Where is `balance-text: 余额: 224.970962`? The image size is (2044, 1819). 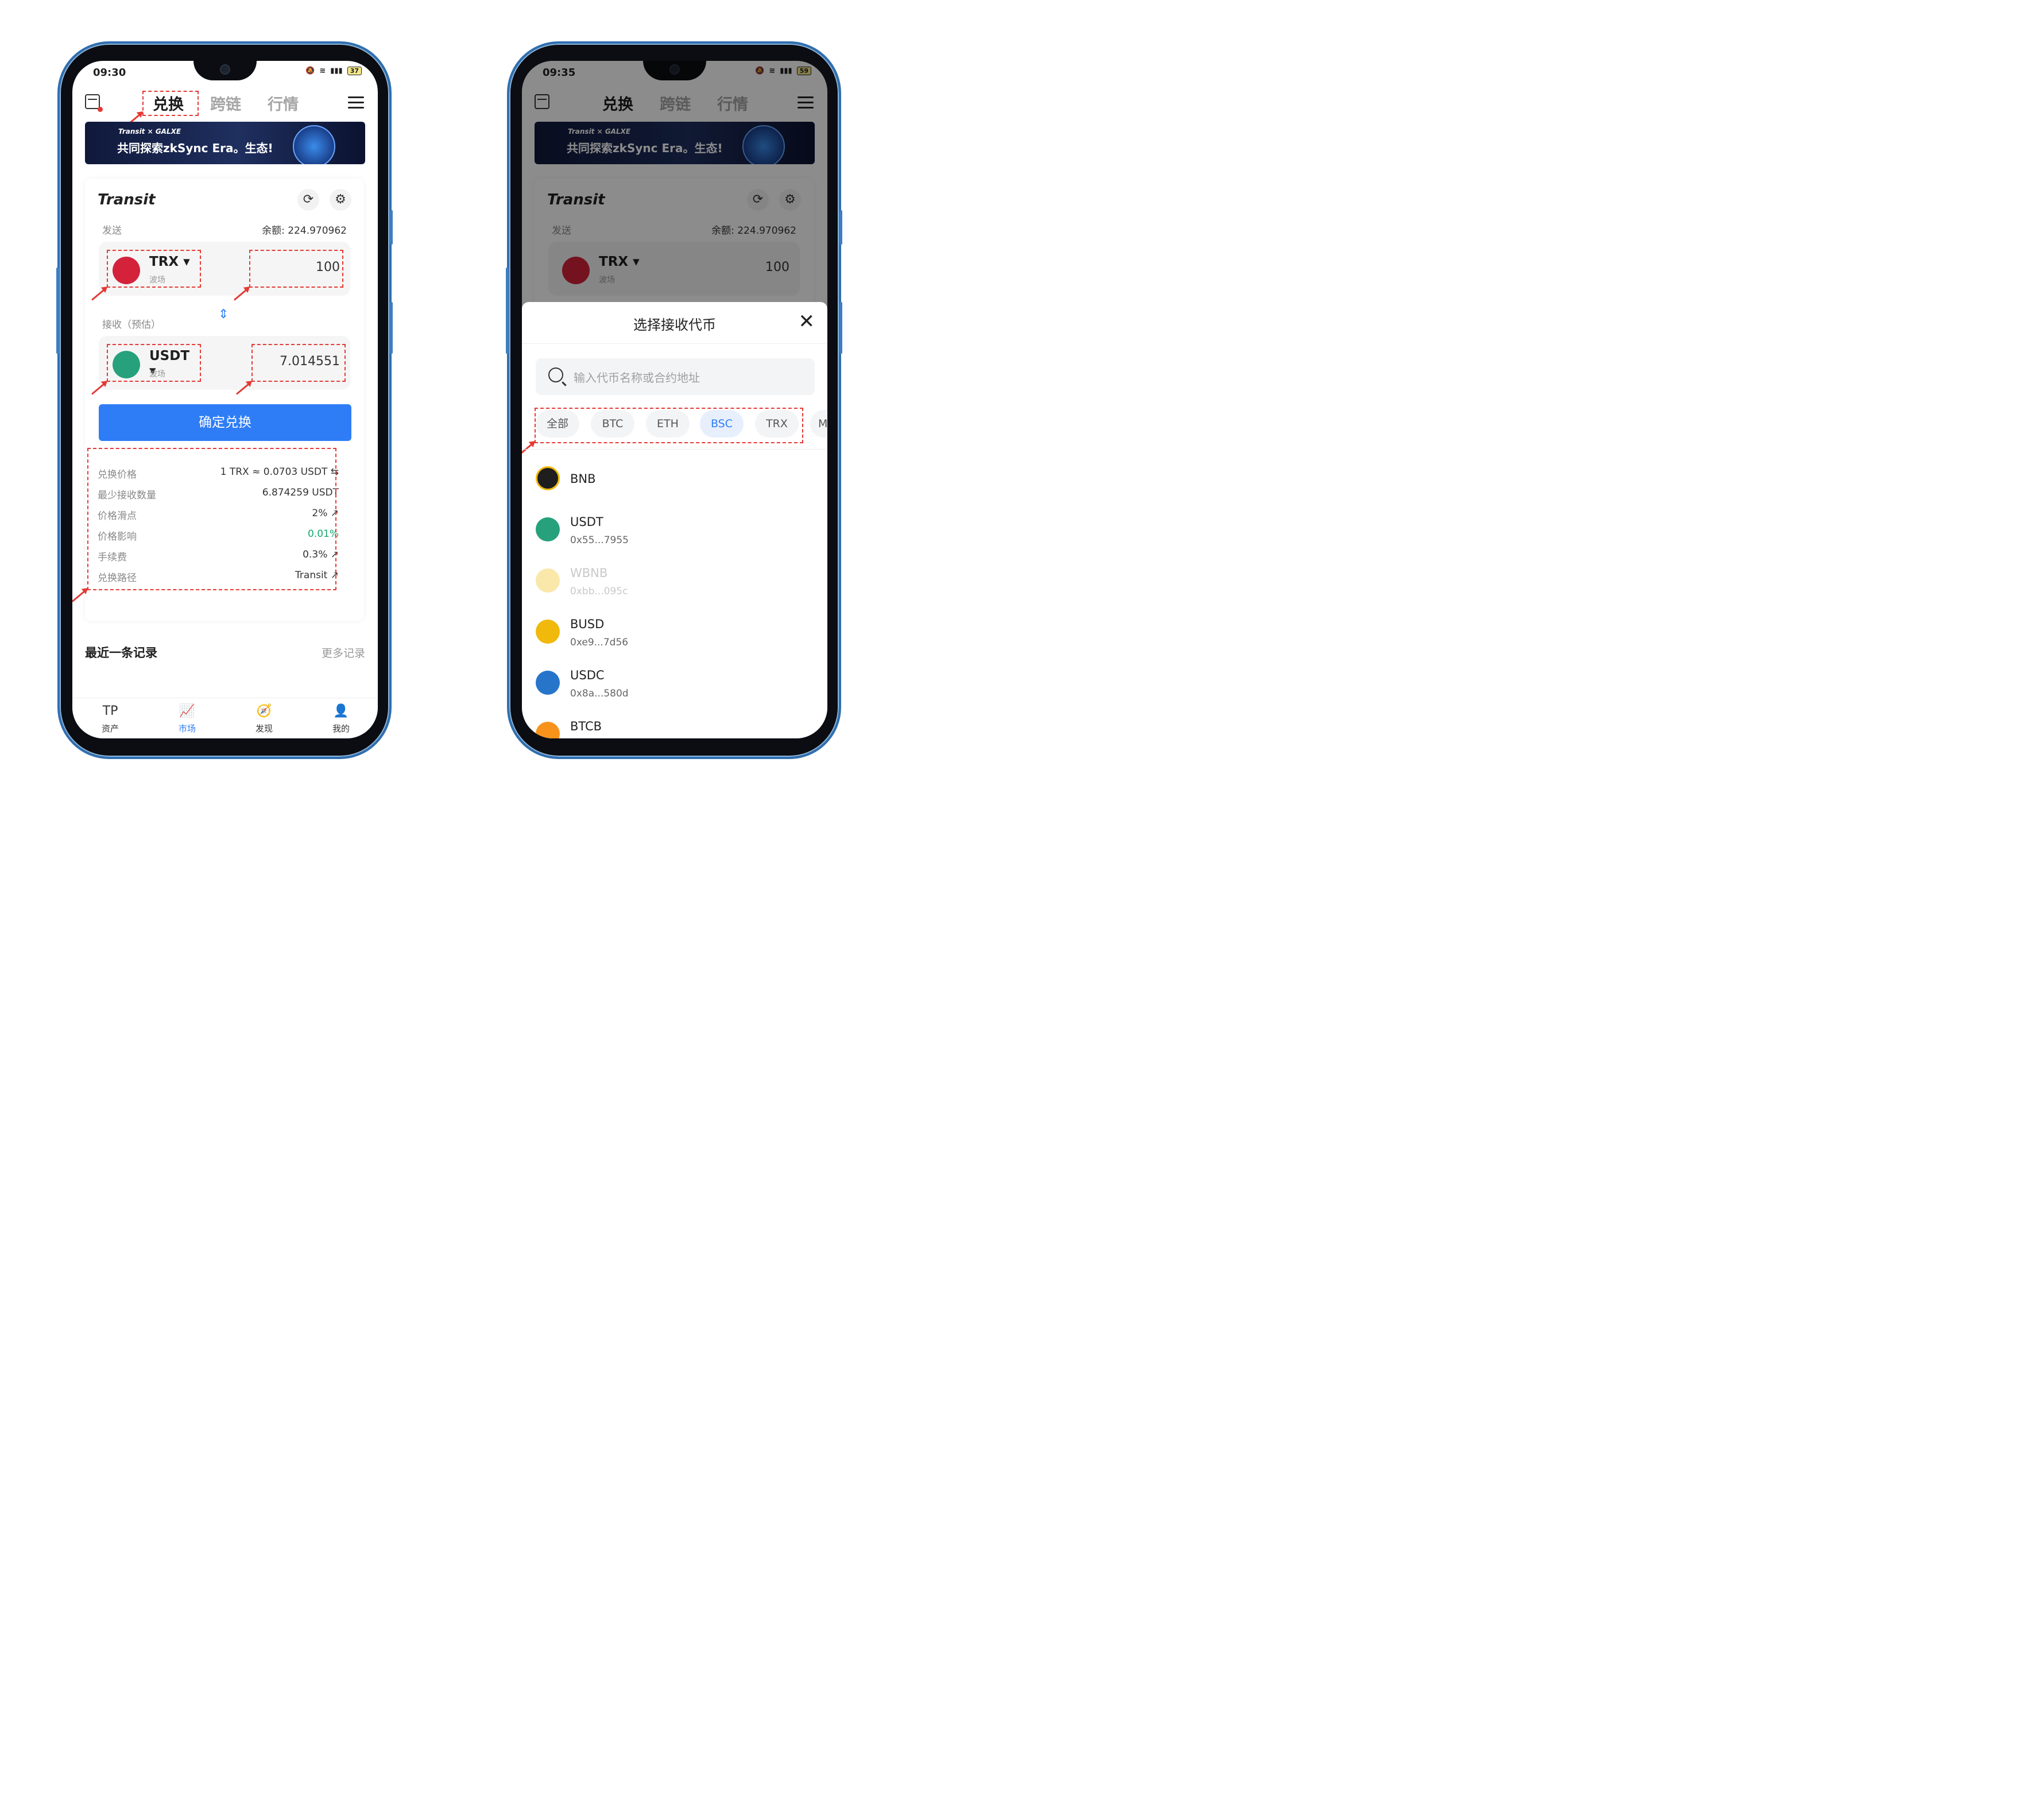 balance-text: 余额: 224.970962 is located at coordinates (304, 231).